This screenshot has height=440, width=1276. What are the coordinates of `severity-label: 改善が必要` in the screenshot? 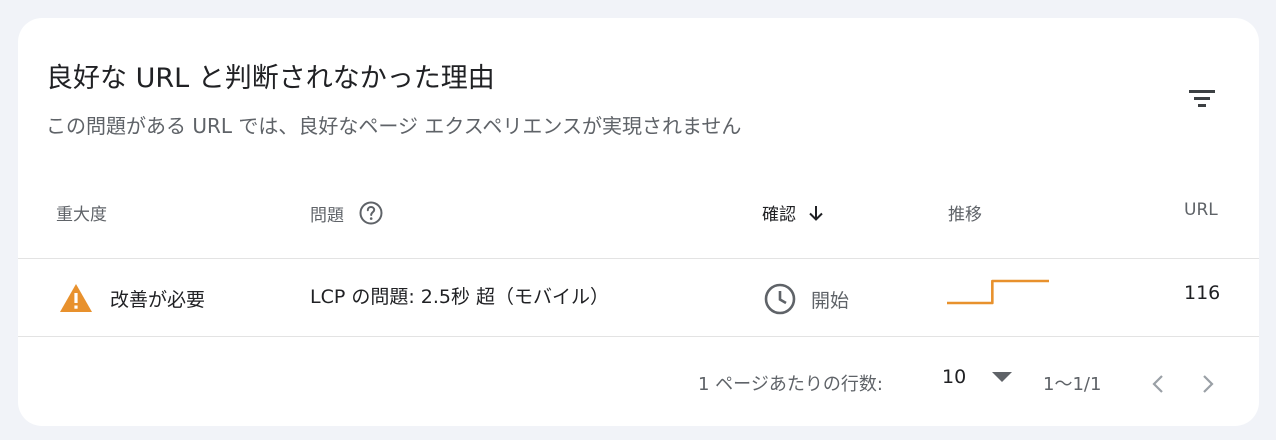 It's located at (158, 299).